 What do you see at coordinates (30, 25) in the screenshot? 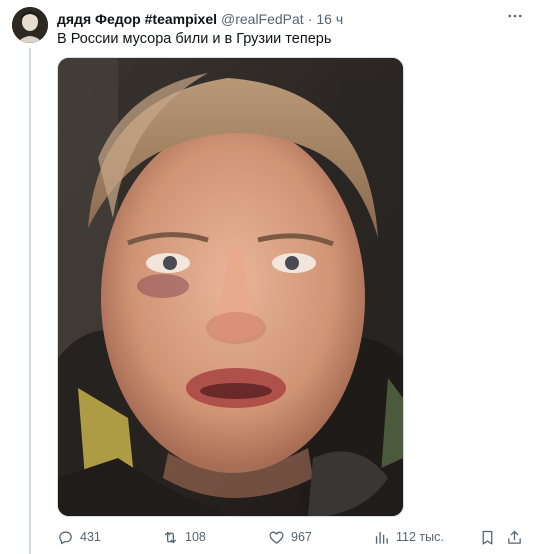
I see `avatar` at bounding box center [30, 25].